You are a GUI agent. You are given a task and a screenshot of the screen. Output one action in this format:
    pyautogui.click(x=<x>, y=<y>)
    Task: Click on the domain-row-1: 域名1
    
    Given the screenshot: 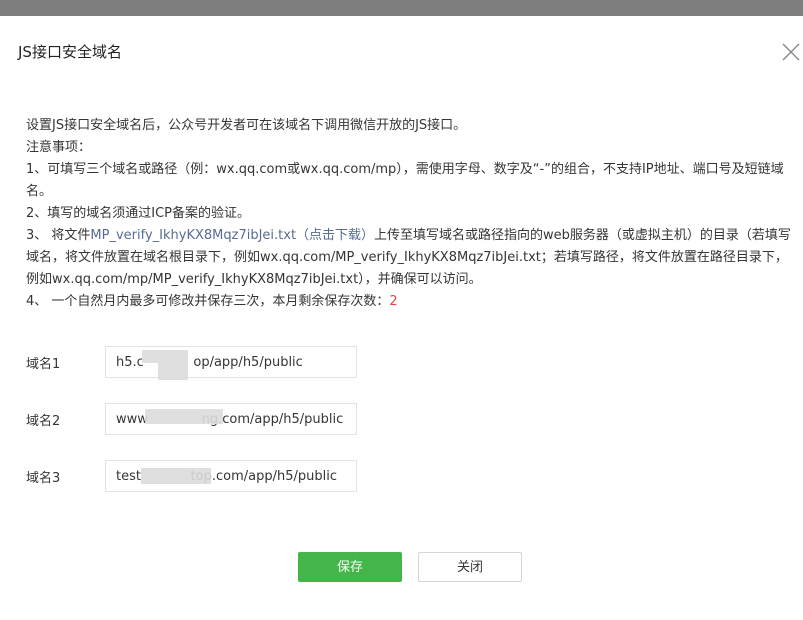 What is the action you would take?
    pyautogui.click(x=196, y=363)
    